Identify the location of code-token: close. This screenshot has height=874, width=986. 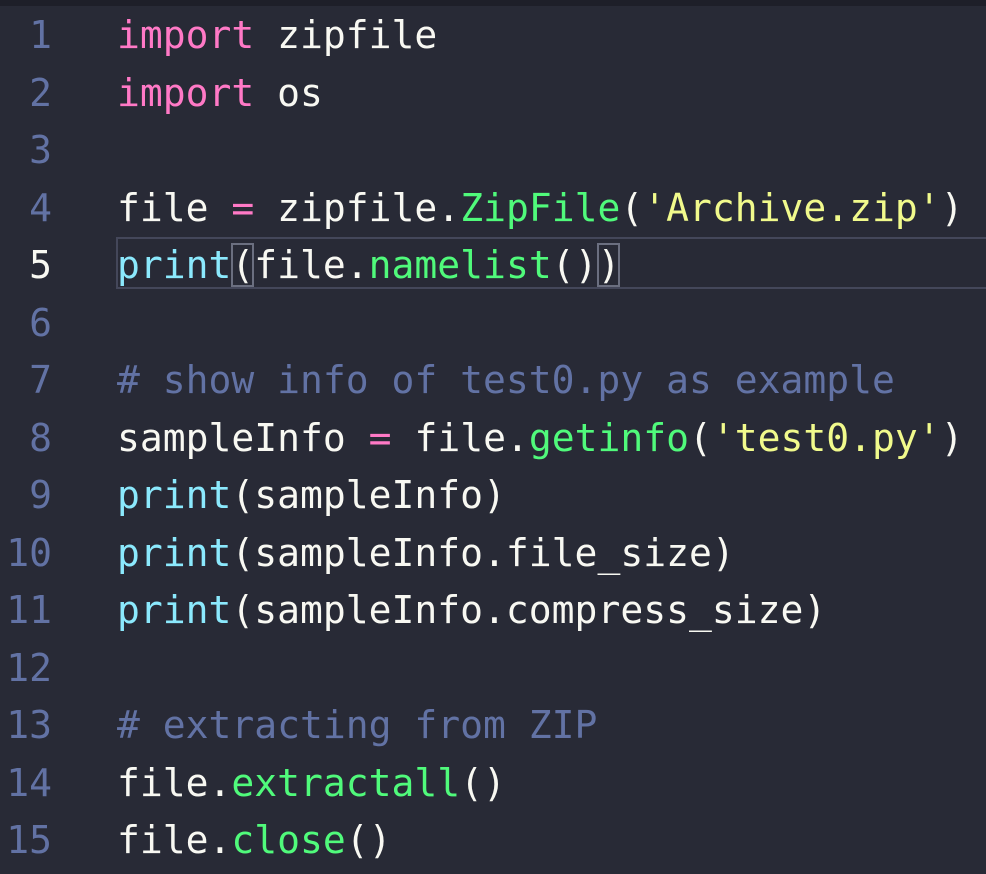
(288, 840).